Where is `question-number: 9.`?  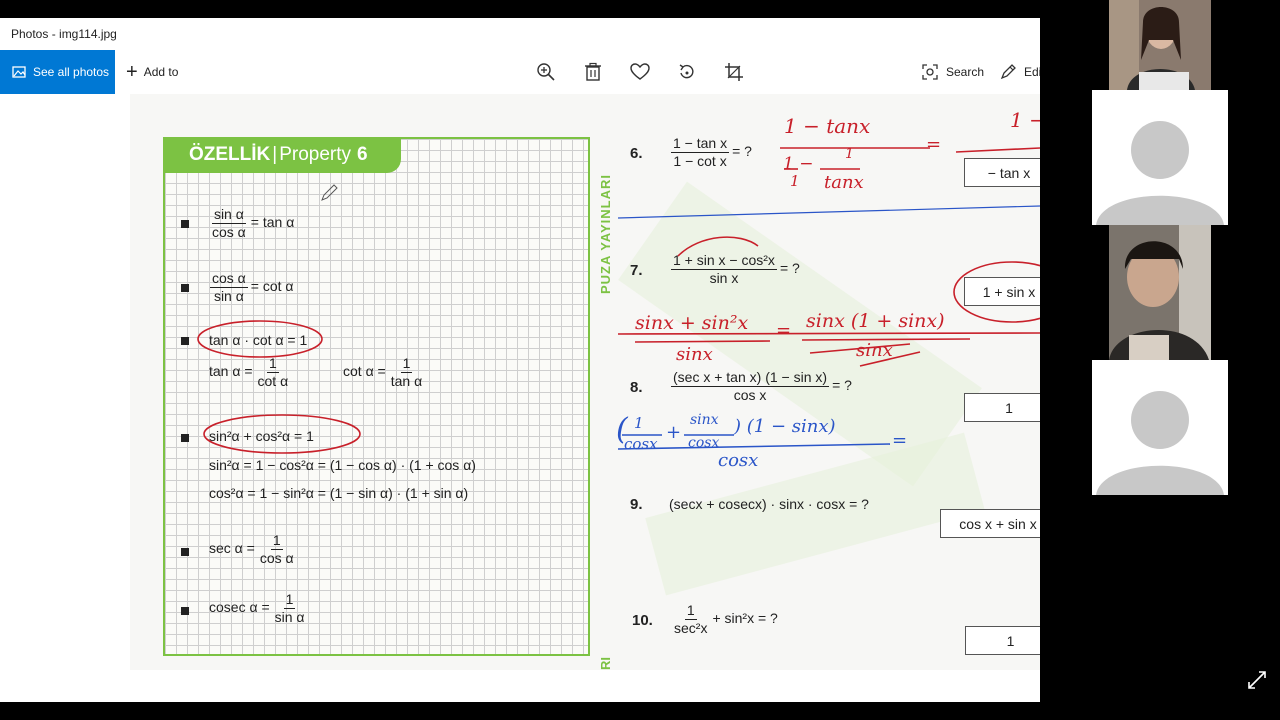
question-number: 9. is located at coordinates (636, 504).